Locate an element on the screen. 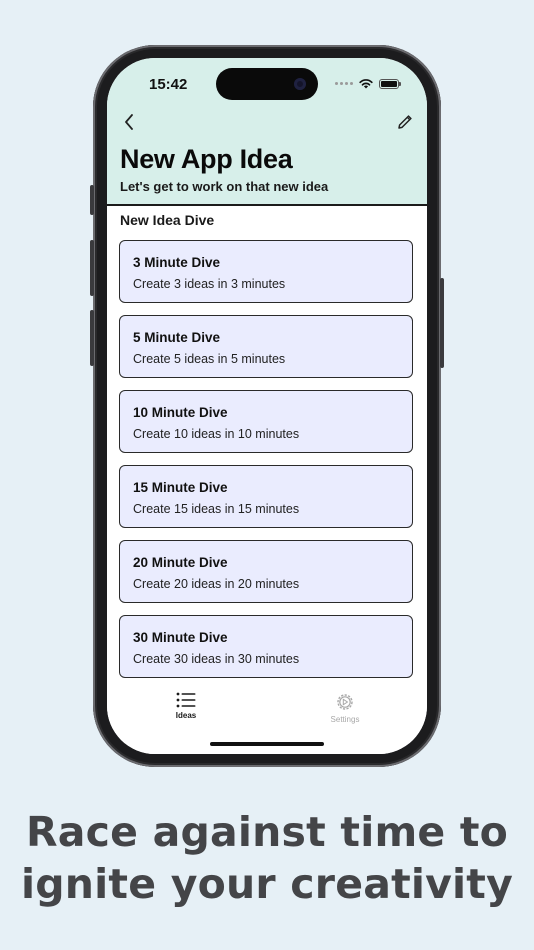  power-button is located at coordinates (442, 323).